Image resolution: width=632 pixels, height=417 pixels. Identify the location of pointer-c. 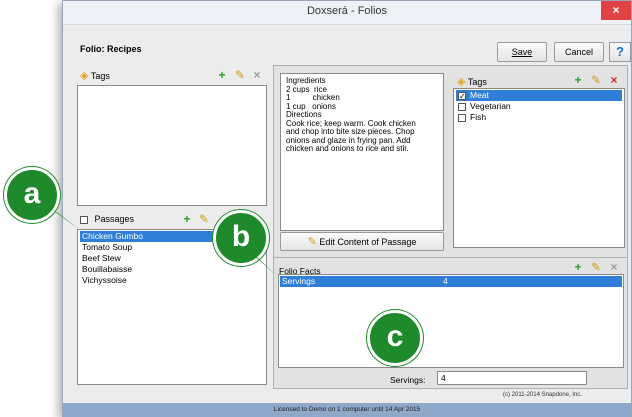
(422, 366).